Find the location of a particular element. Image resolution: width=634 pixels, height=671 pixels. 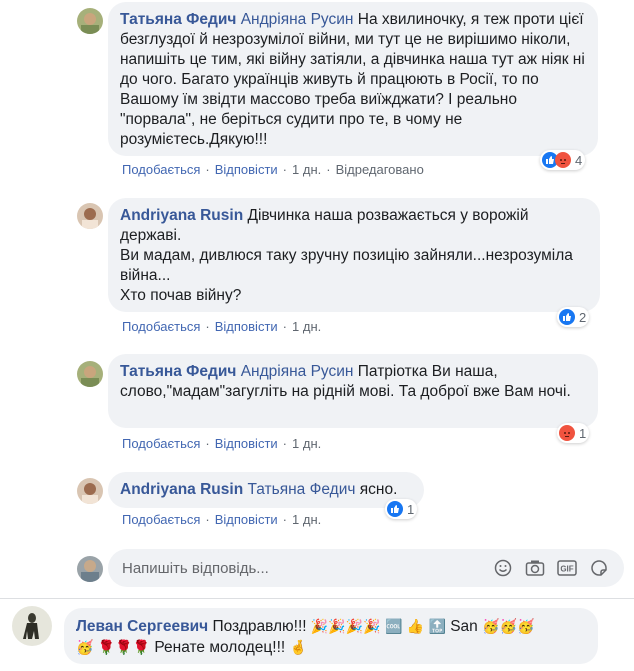

reaction-summary: 2 is located at coordinates (573, 317).